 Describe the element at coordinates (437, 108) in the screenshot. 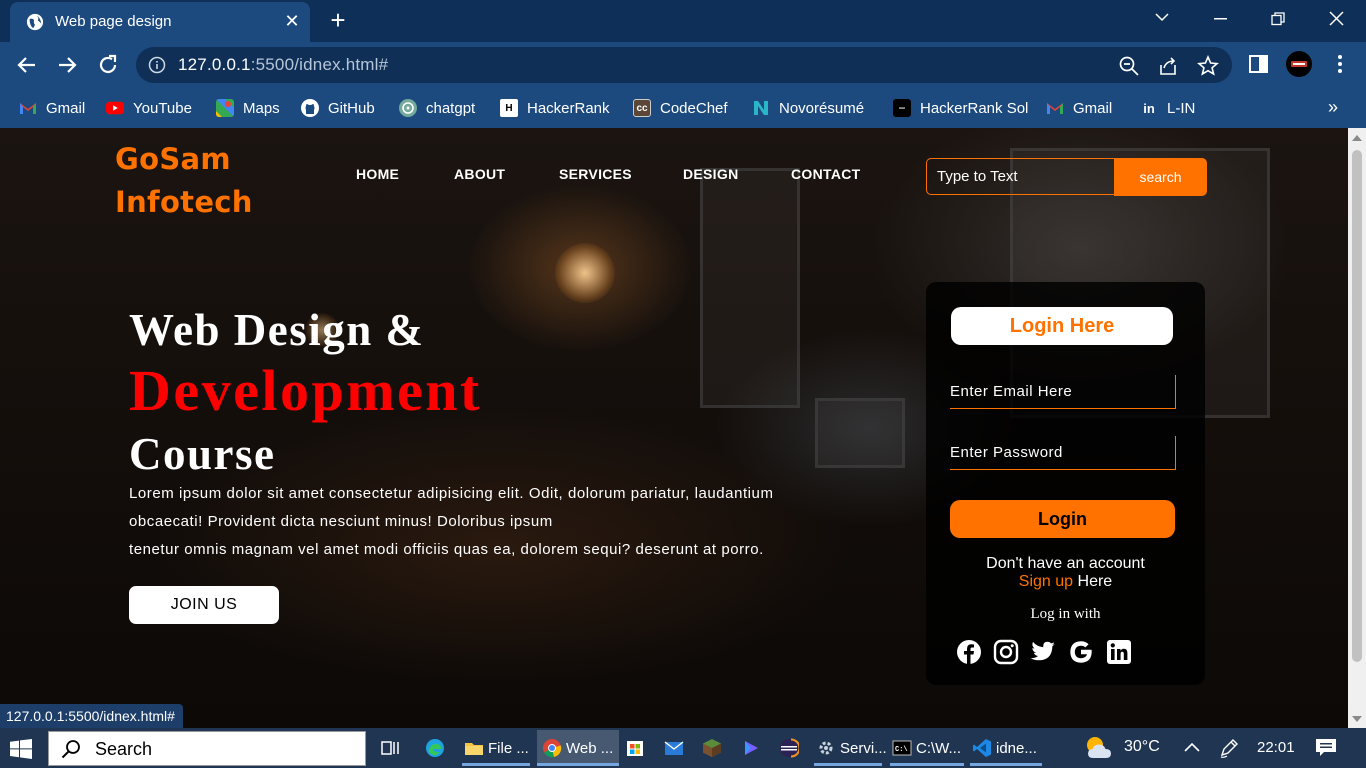

I see `bookmark-chatgpt: chatgpt` at that location.